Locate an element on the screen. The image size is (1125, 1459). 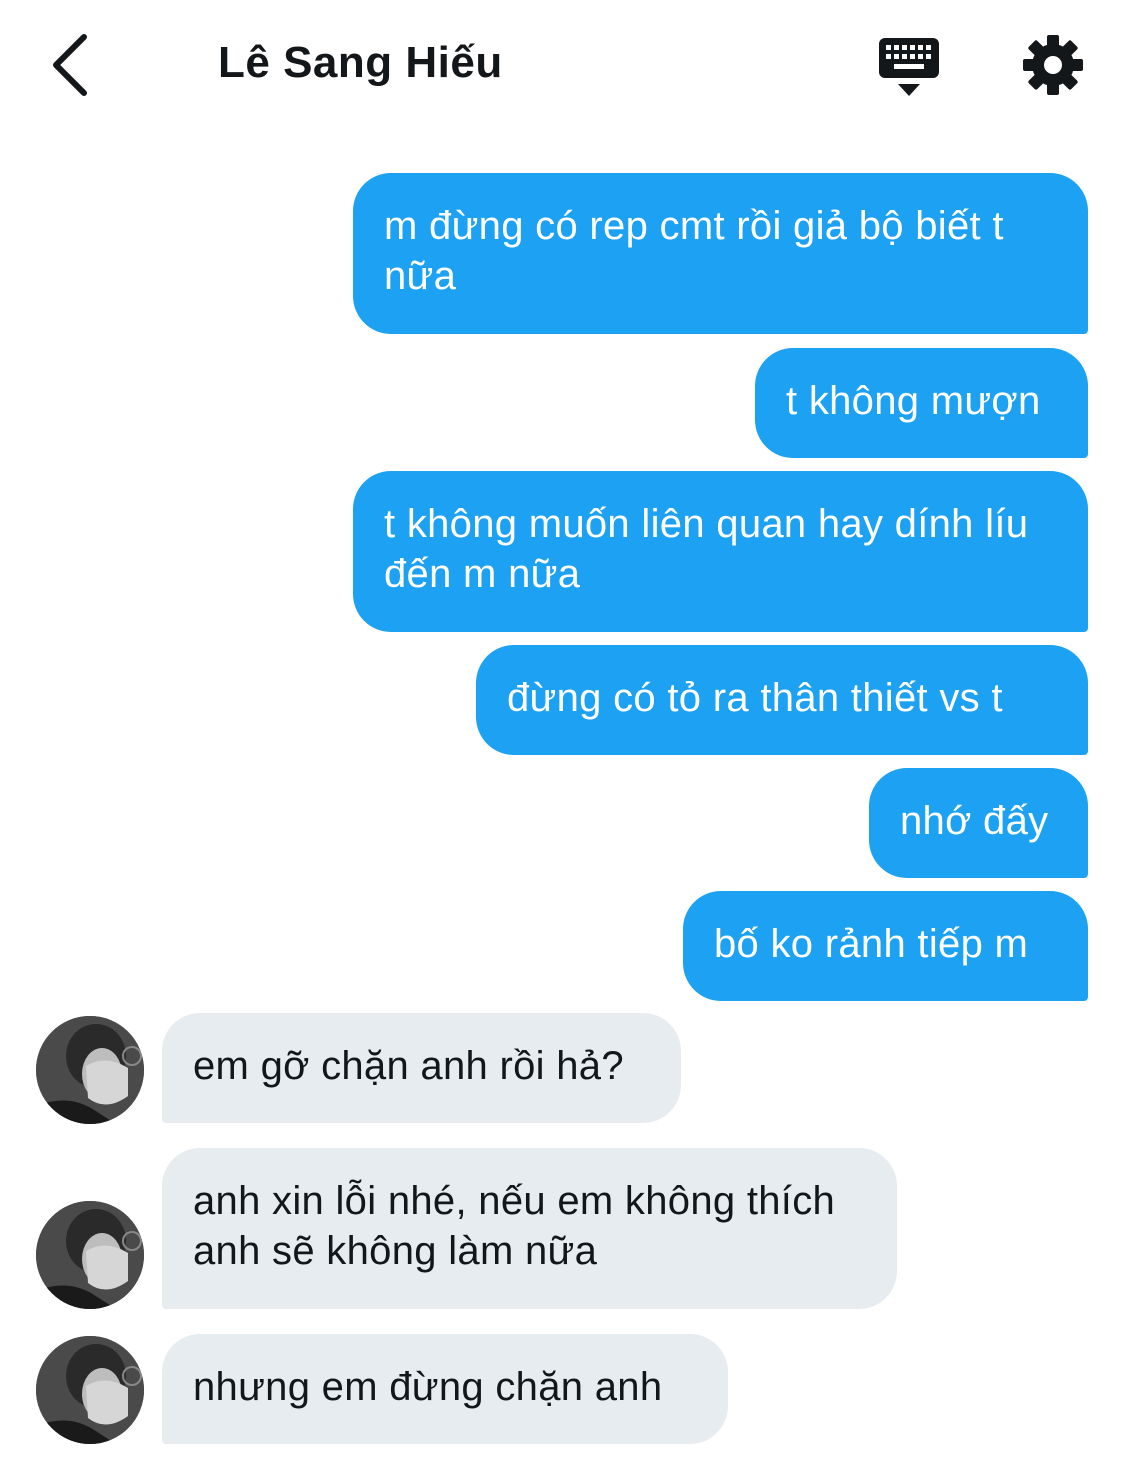
chevron-left-icon is located at coordinates (70, 65).